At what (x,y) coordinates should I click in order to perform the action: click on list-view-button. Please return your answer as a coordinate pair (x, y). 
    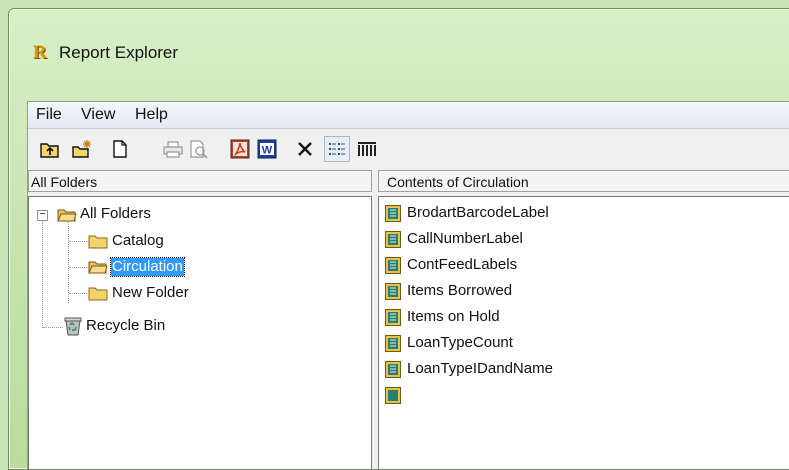
    Looking at the image, I should click on (337, 149).